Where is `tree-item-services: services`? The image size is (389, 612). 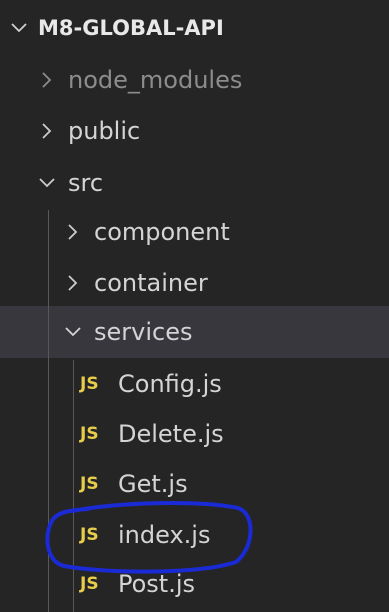 tree-item-services: services is located at coordinates (194, 332).